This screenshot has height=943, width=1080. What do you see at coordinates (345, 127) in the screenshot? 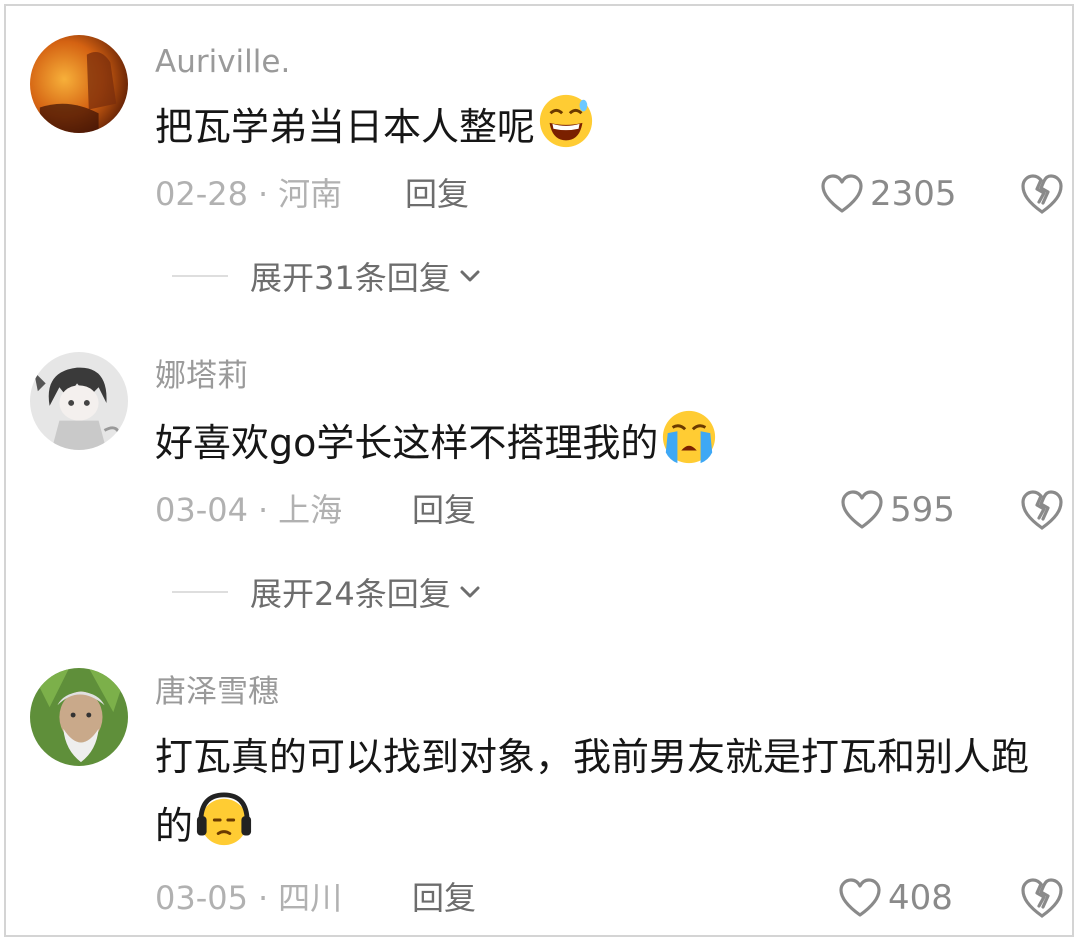
I see `comment-text-content: 把瓦学弟当日本人整呢` at bounding box center [345, 127].